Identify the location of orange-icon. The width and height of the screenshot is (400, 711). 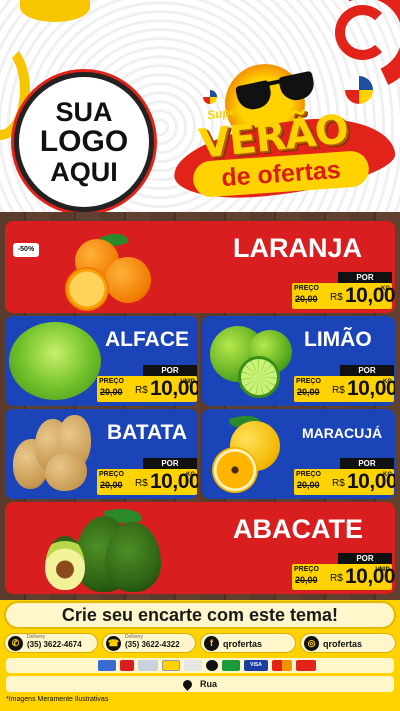
(128, 280).